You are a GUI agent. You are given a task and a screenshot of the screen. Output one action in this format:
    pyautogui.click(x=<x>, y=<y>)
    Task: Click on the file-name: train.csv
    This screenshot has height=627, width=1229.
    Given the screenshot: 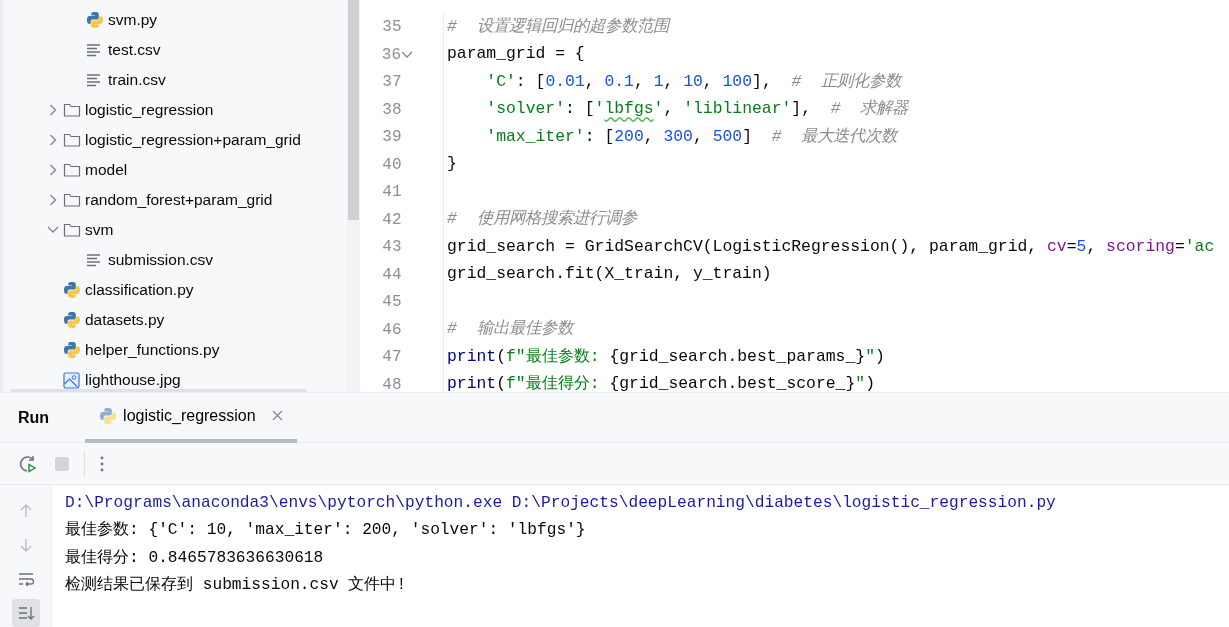 What is the action you would take?
    pyautogui.click(x=137, y=80)
    